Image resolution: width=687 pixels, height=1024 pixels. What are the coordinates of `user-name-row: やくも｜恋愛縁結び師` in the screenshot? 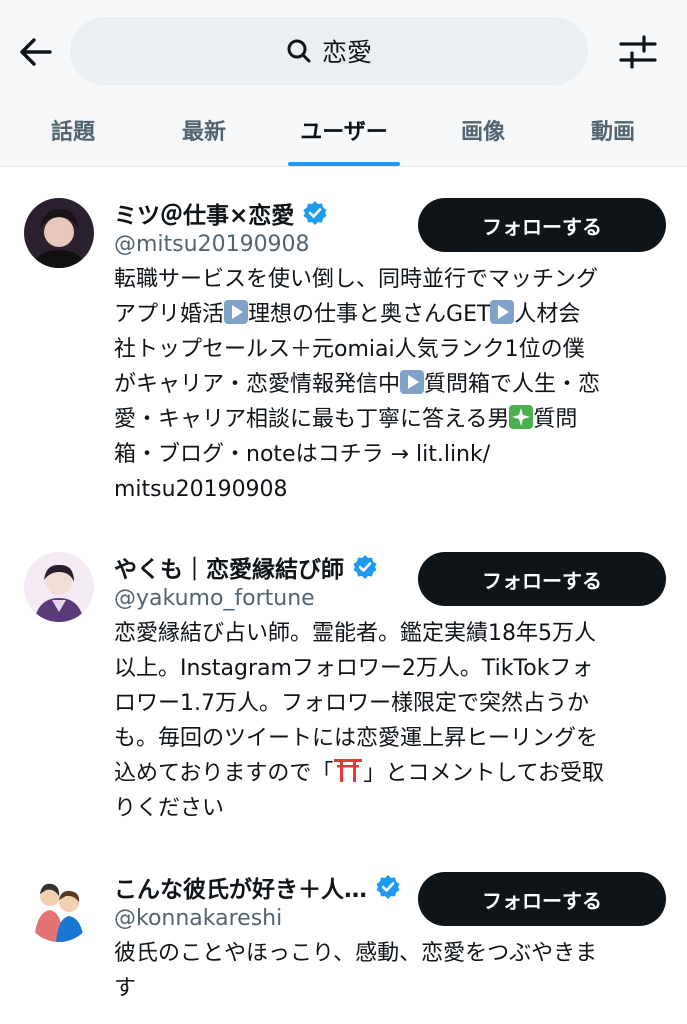 It's located at (246, 567).